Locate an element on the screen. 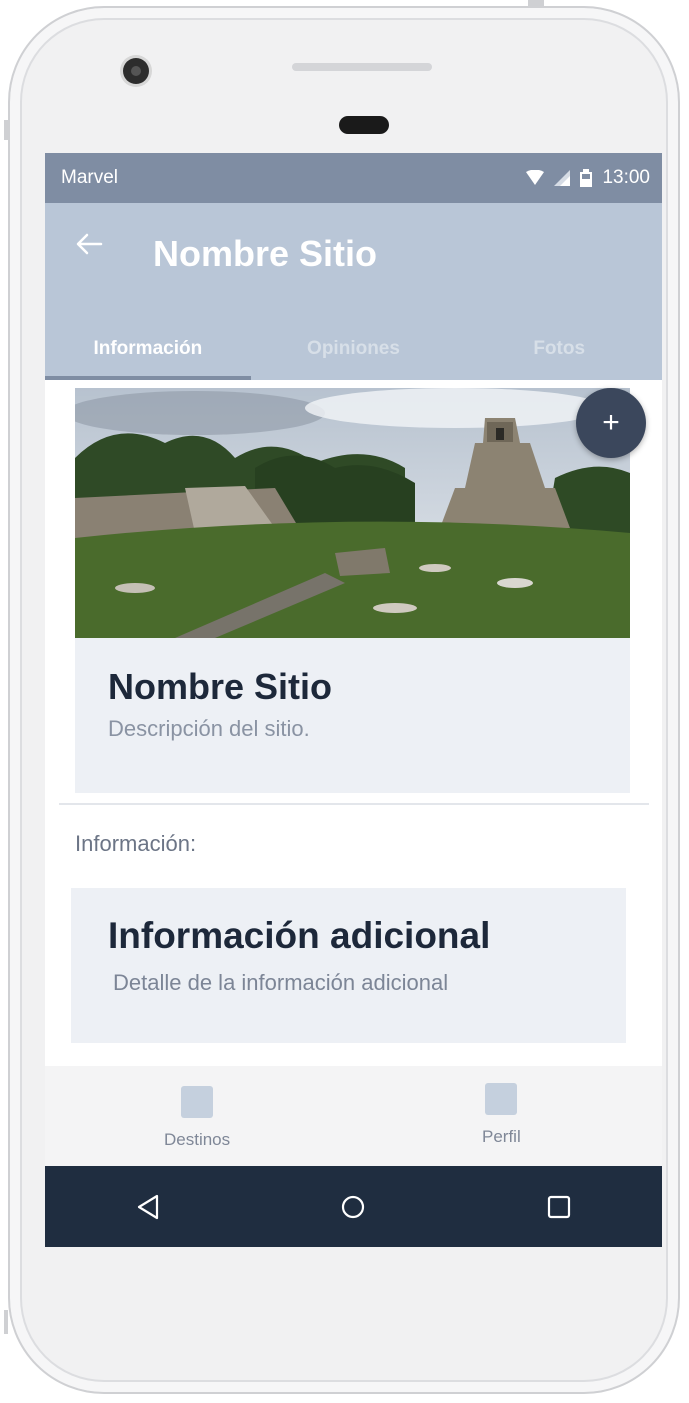 The image size is (689, 1403). bottom-navigation: Destinos Perfil is located at coordinates (353, 1116).